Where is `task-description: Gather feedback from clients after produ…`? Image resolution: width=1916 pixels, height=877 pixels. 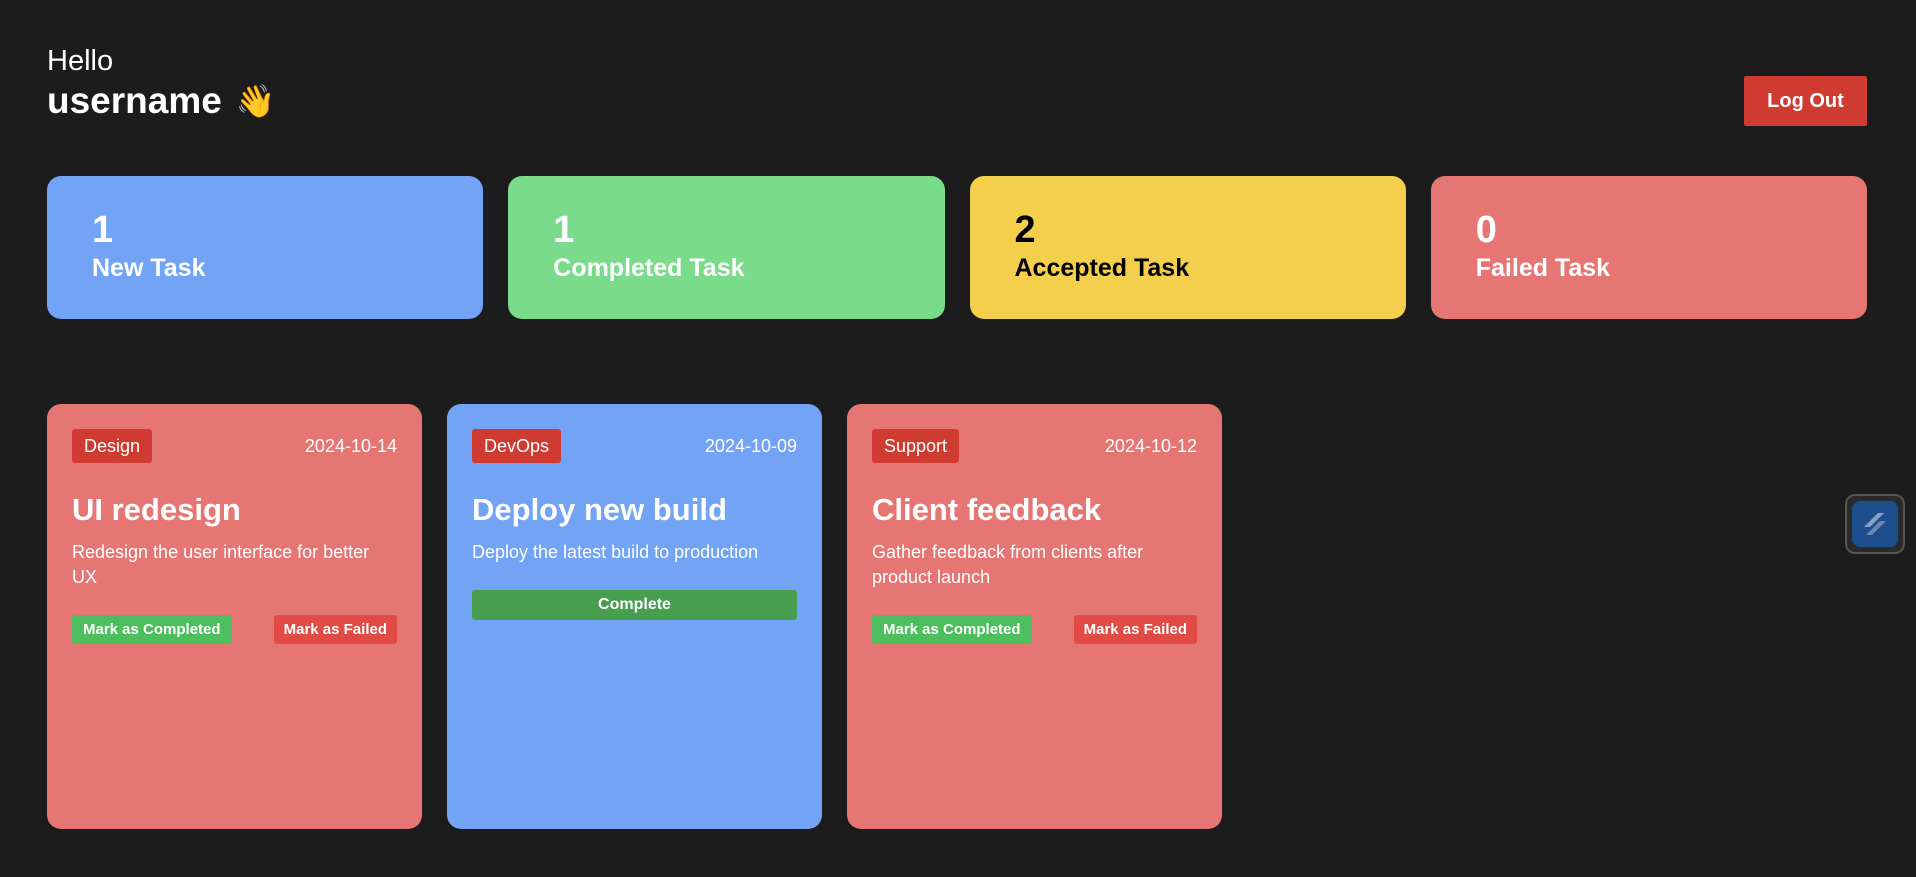 task-description: Gather feedback from clients after produ… is located at coordinates (1008, 564).